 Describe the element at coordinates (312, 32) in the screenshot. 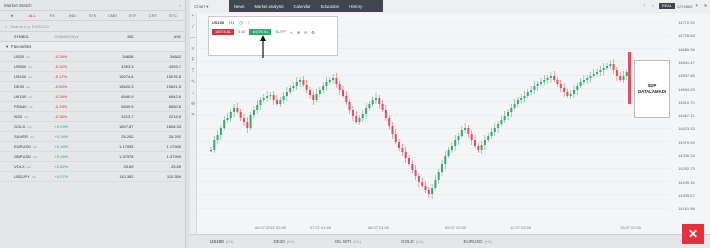

I see `settings-icon: ⚙` at that location.